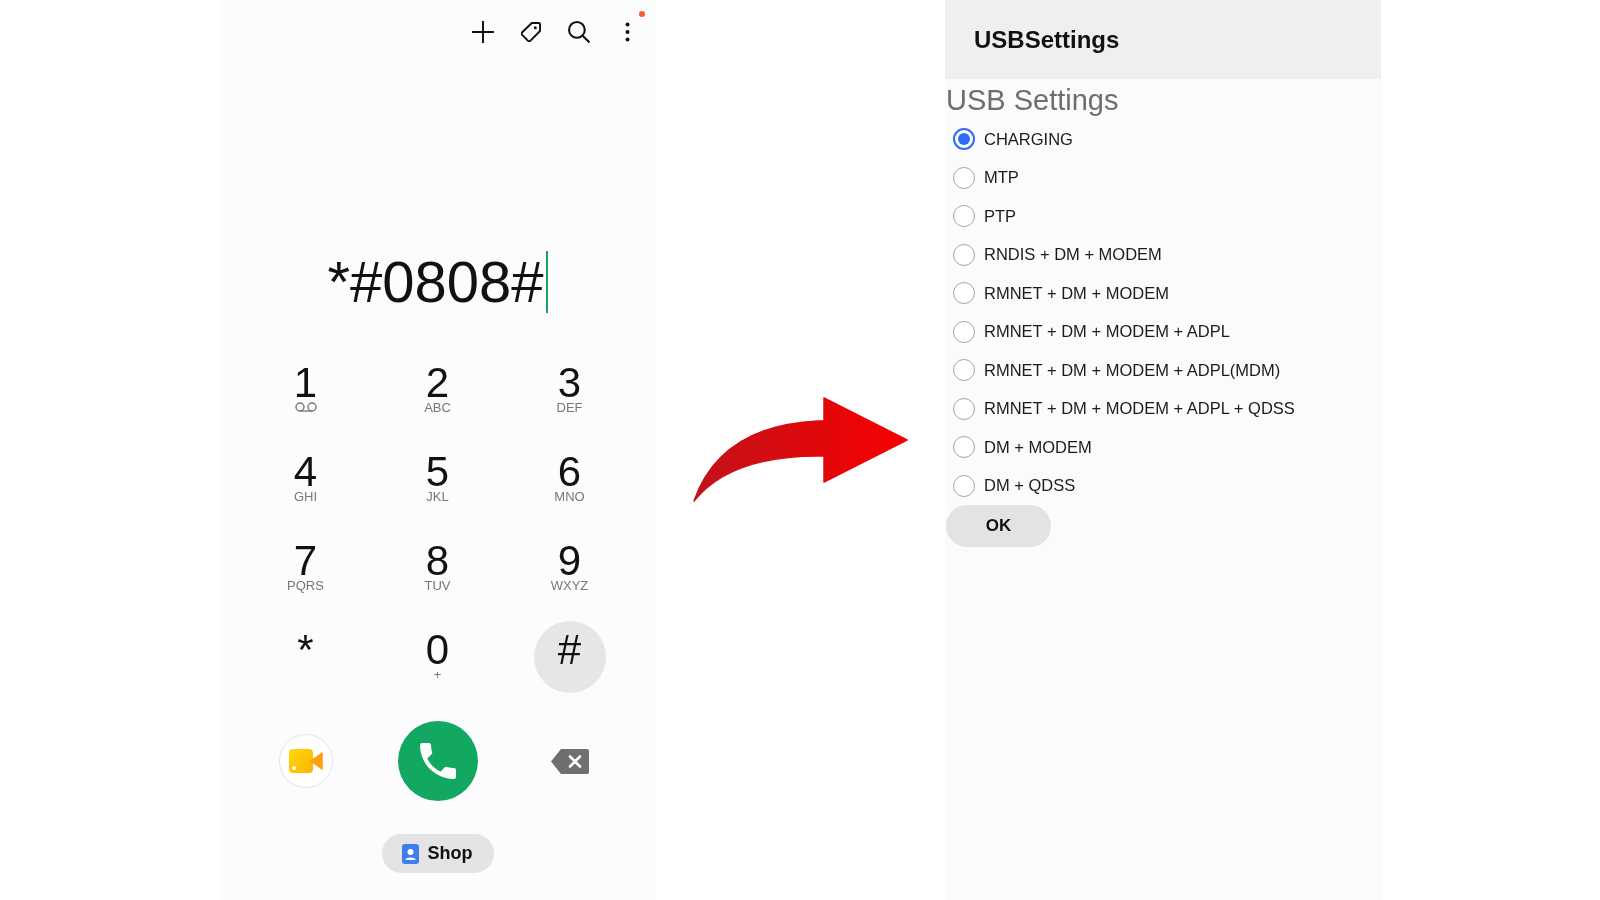 This screenshot has height=900, width=1600. What do you see at coordinates (1107, 332) in the screenshot?
I see `option-label: RMNET + DM + MODEM + ADPL` at bounding box center [1107, 332].